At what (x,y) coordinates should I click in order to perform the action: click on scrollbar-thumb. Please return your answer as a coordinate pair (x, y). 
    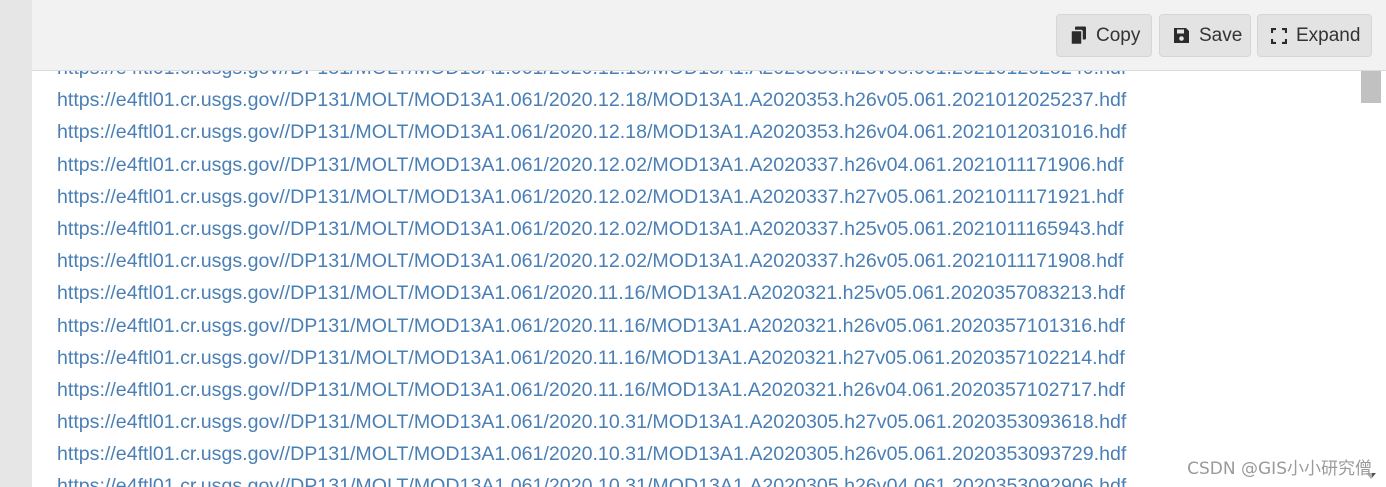
    Looking at the image, I should click on (1371, 87).